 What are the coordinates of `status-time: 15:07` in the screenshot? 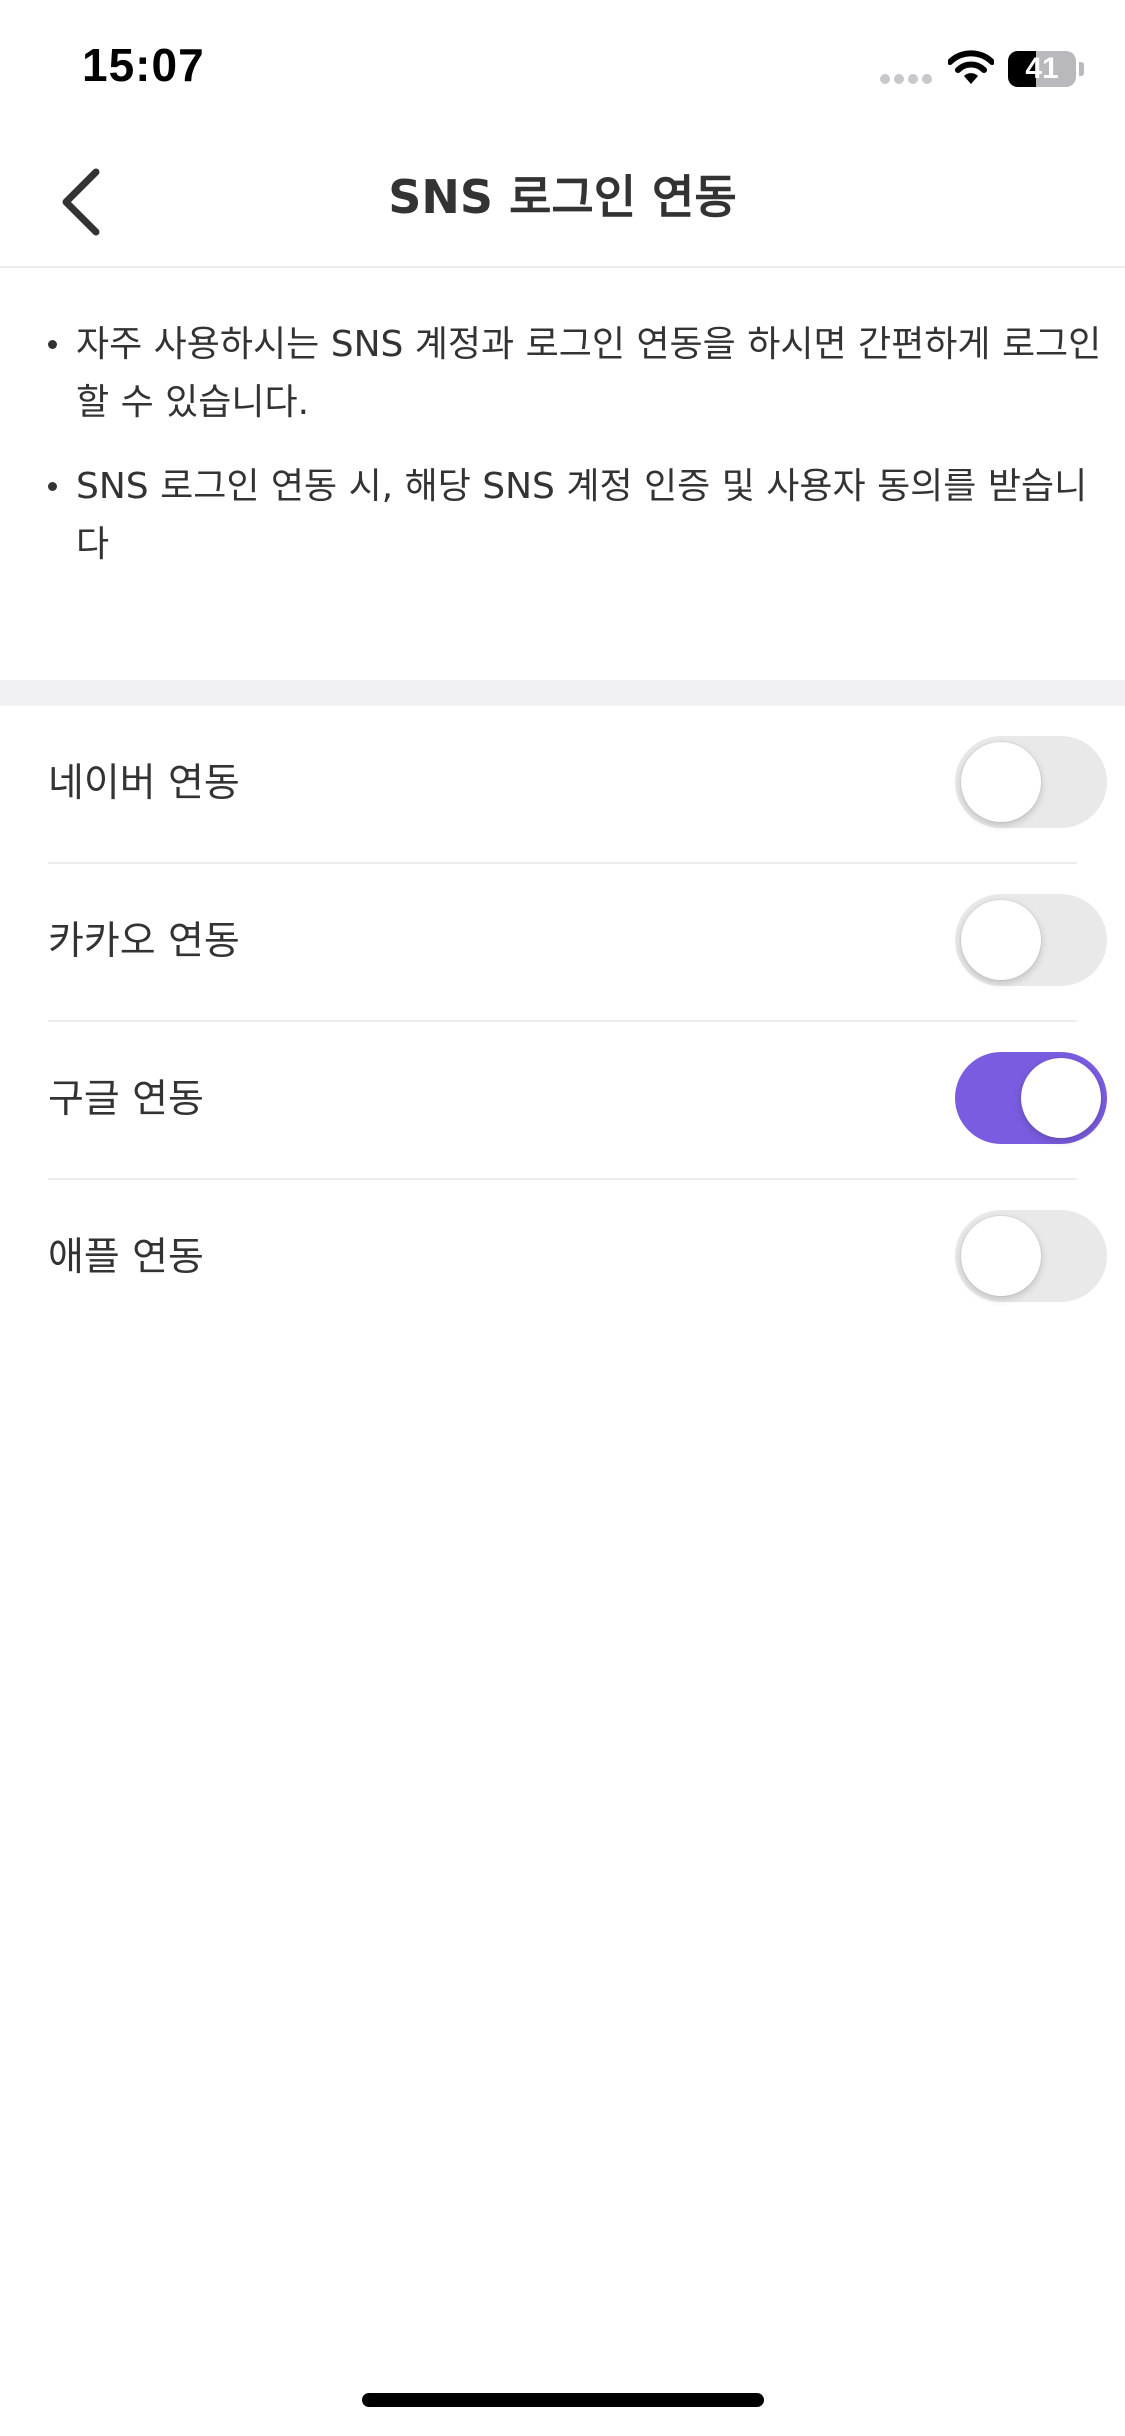 It's located at (143, 65).